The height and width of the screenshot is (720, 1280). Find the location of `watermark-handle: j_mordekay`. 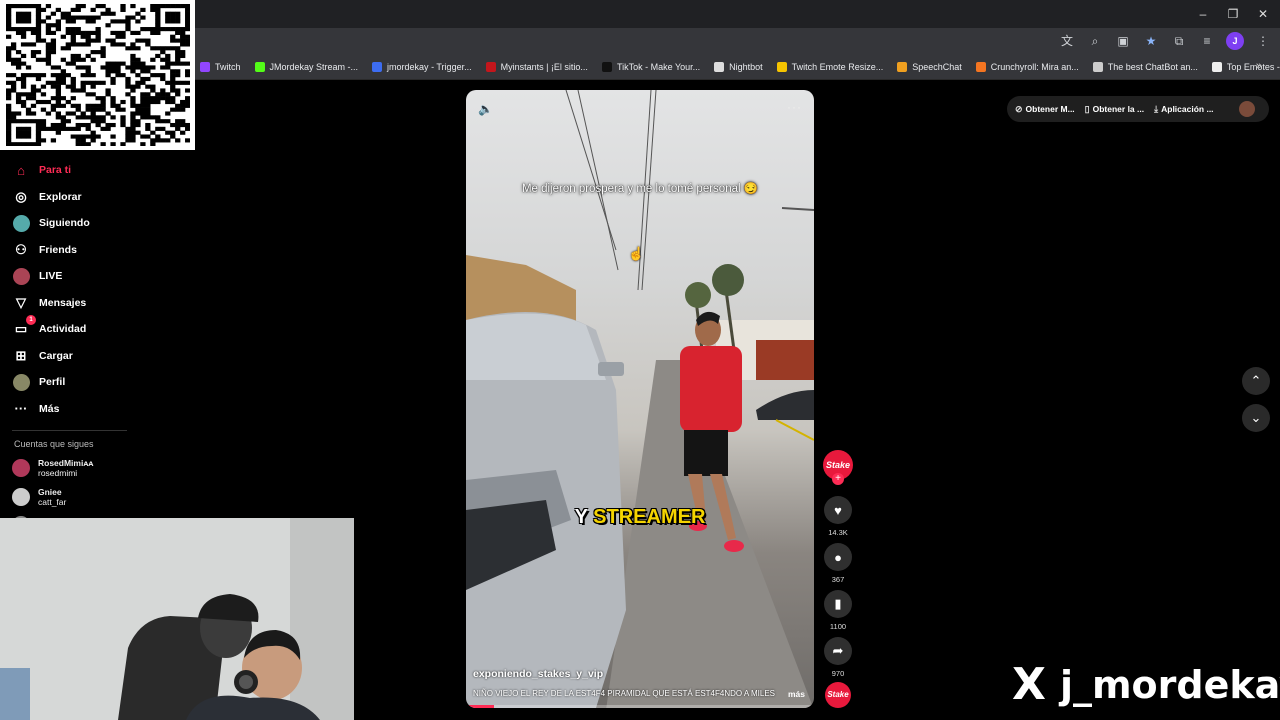

watermark-handle: j_mordekay is located at coordinates (1169, 685).